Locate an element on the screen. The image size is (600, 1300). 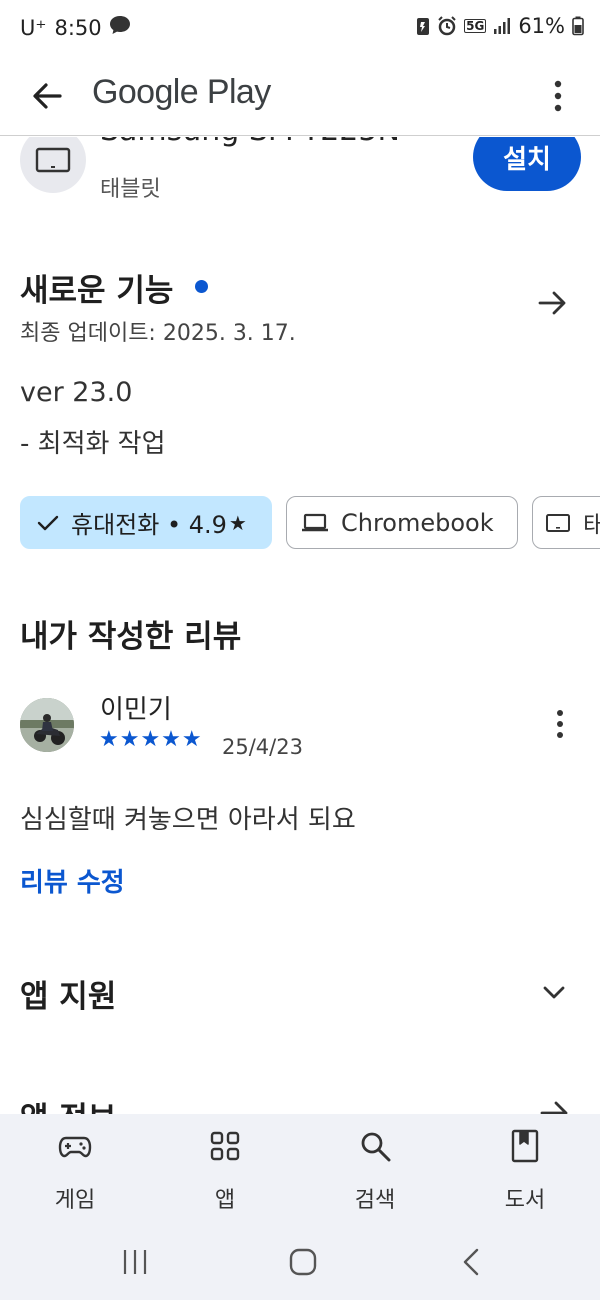
status-time: 8:50 is located at coordinates (78, 27).